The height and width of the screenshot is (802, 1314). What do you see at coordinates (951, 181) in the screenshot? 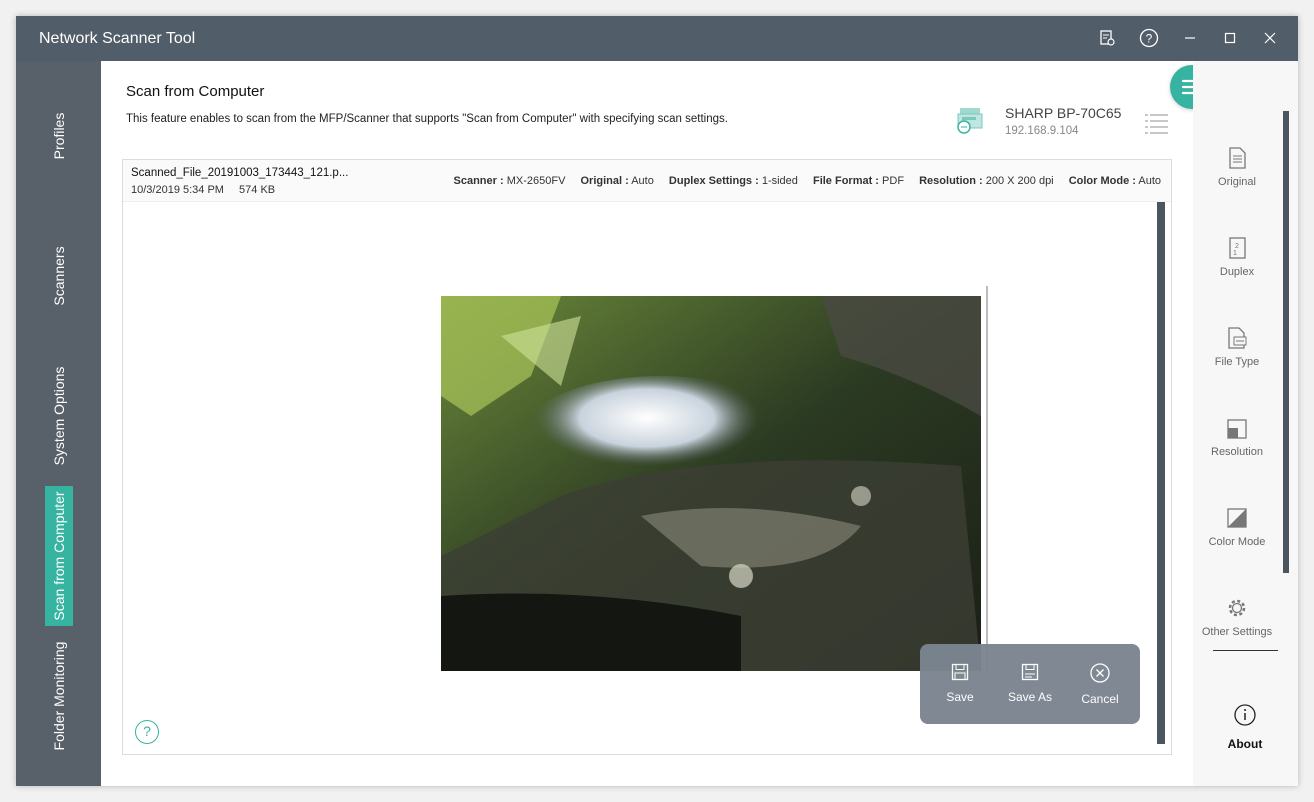
I see `resolution-label: Resolution :` at bounding box center [951, 181].